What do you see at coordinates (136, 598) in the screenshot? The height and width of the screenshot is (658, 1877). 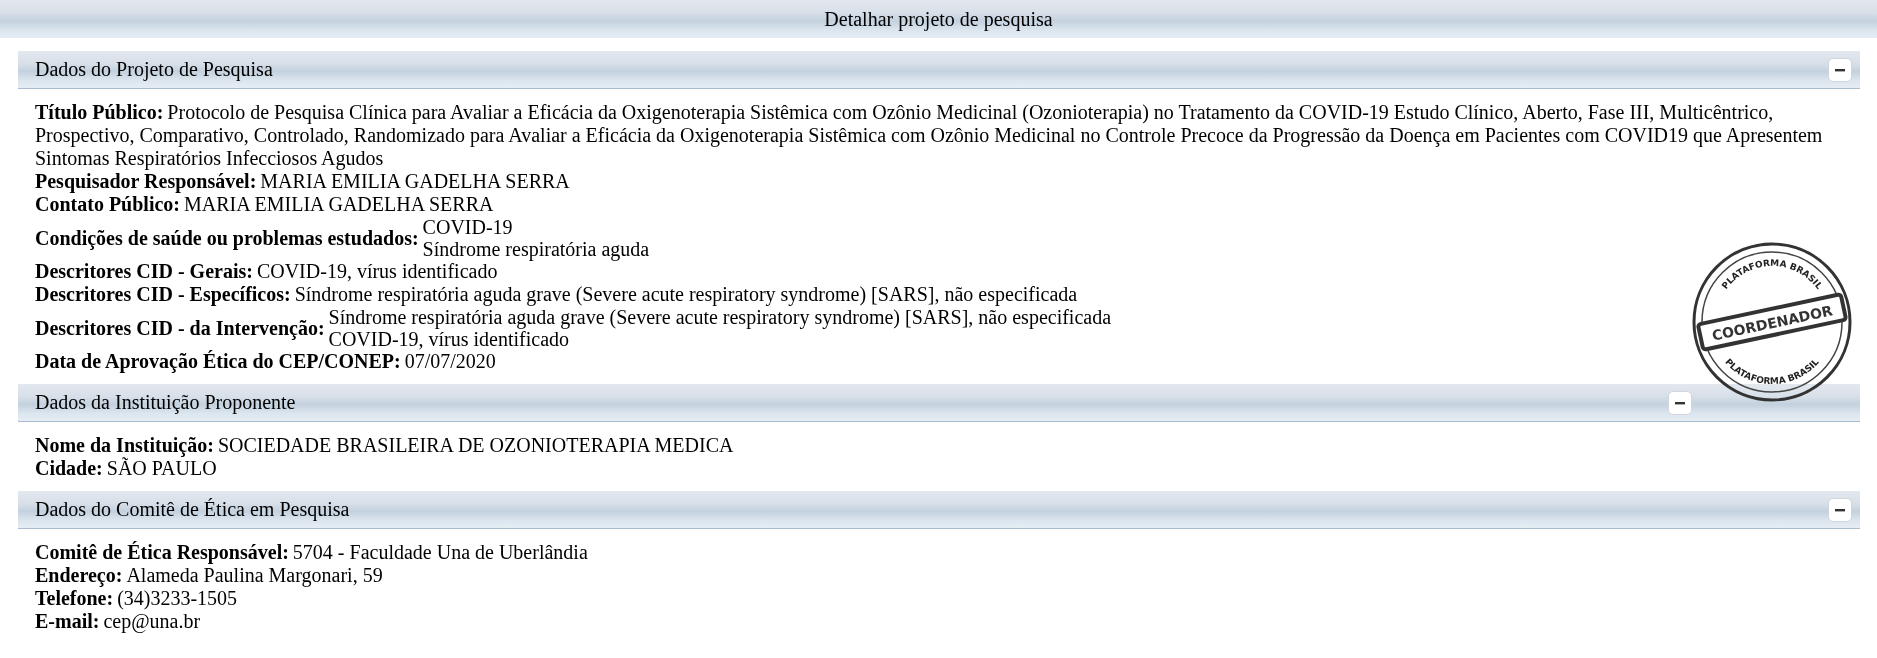 I see `field-text: Telefone: (34)3233-1505` at bounding box center [136, 598].